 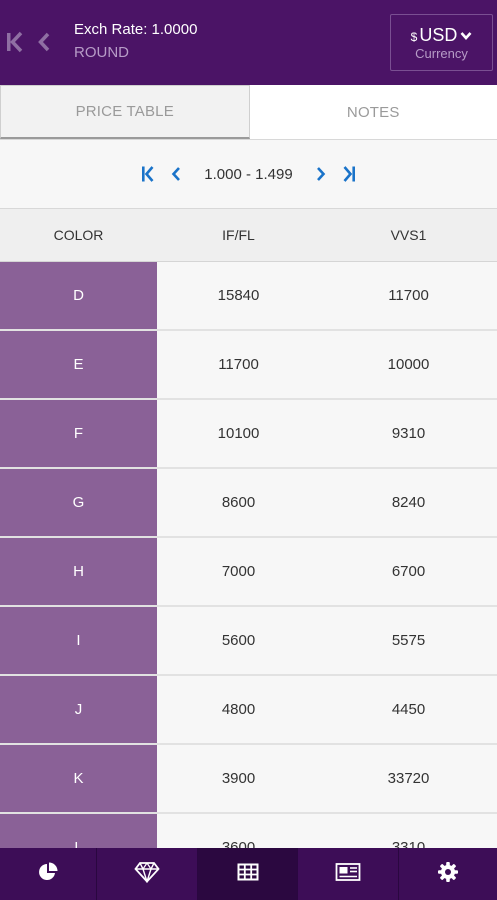 I want to click on double-left-arrow-icon, so click(x=15, y=42).